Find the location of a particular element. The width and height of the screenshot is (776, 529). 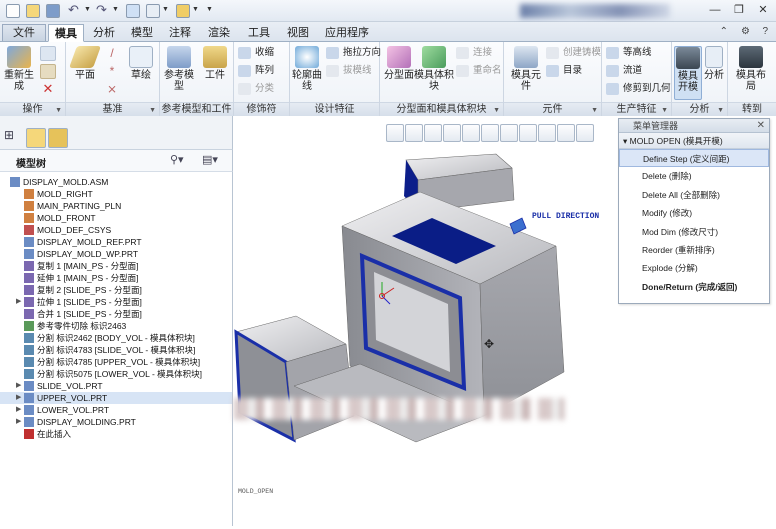

mold-component-button: 模具元件 is located at coordinates (526, 69).